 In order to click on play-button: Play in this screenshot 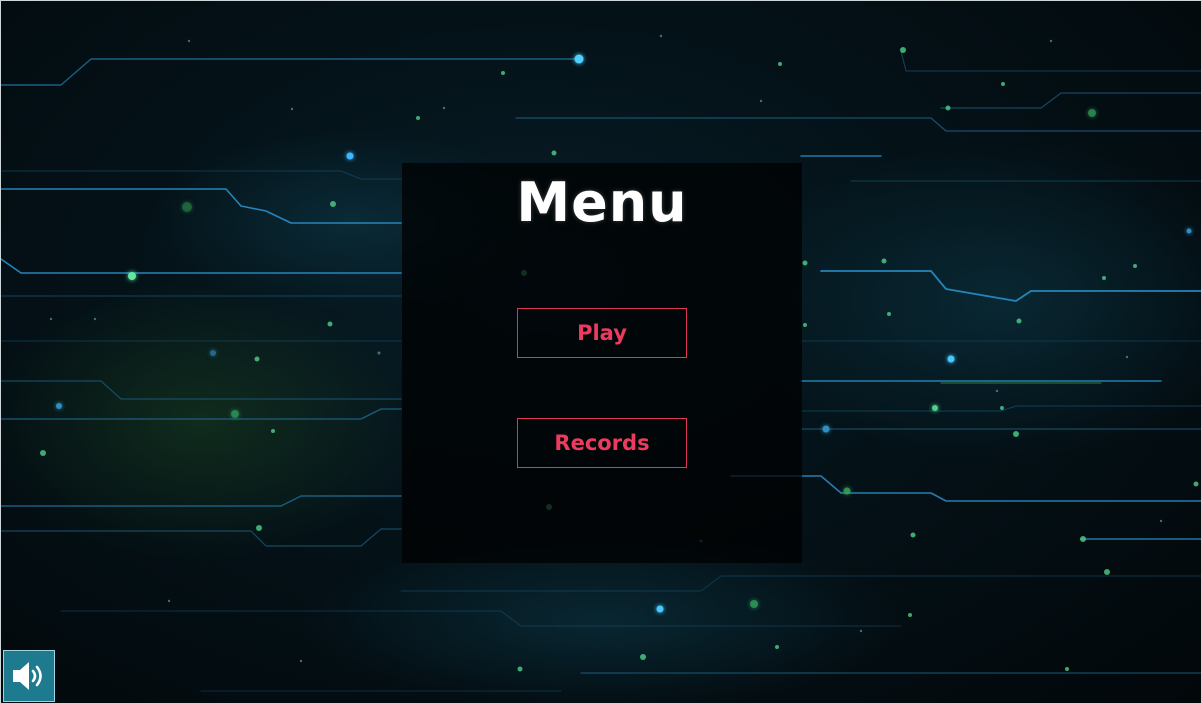, I will do `click(602, 333)`.